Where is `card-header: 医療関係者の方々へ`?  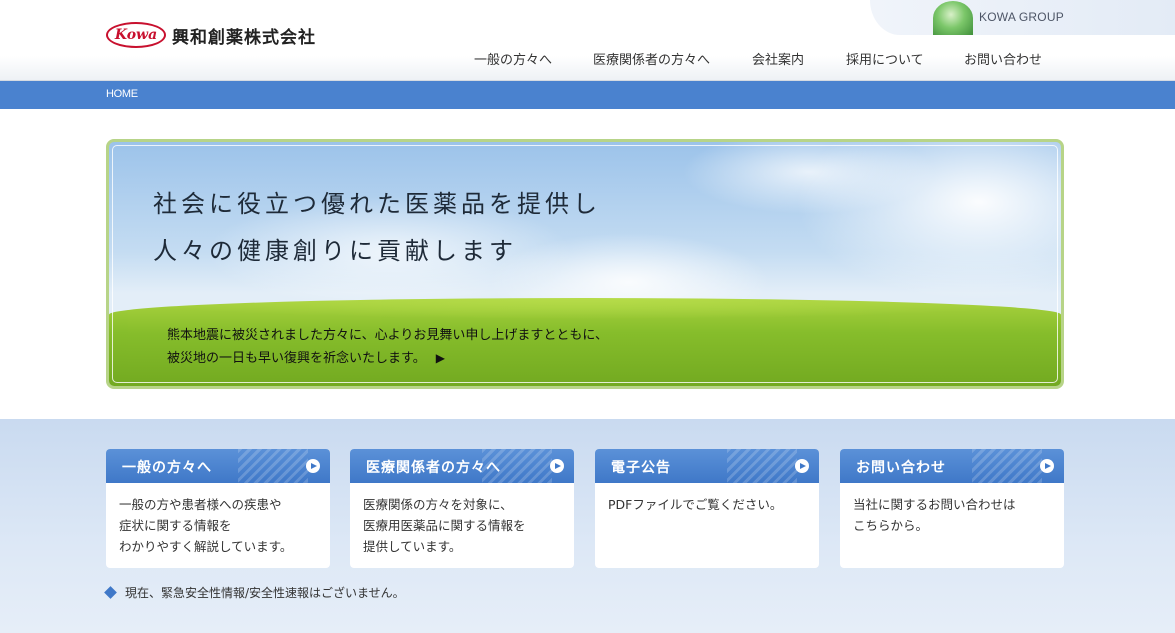
card-header: 医療関係者の方々へ is located at coordinates (462, 466).